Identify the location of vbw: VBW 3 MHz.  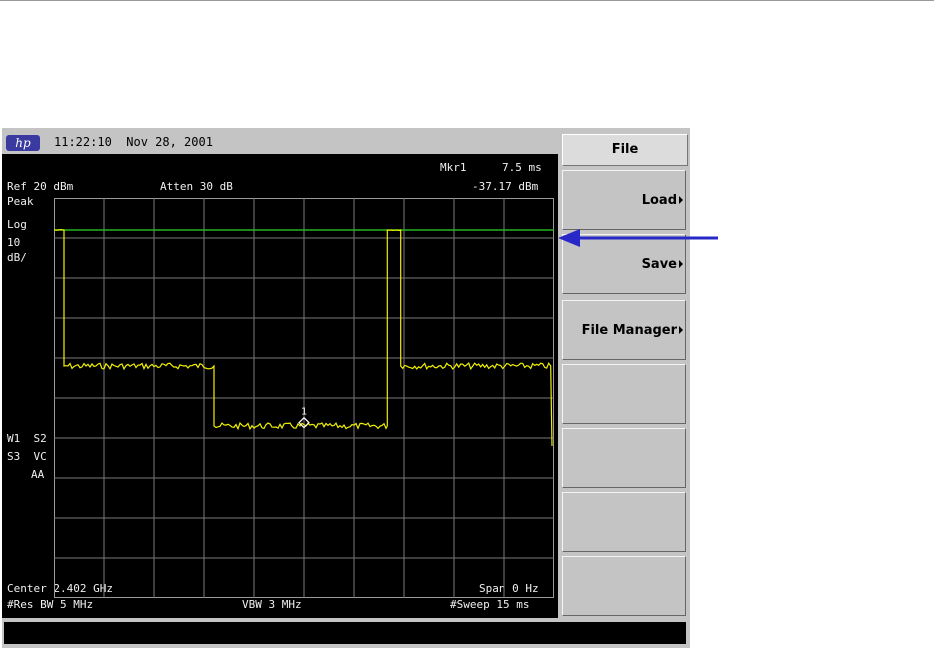
(272, 604).